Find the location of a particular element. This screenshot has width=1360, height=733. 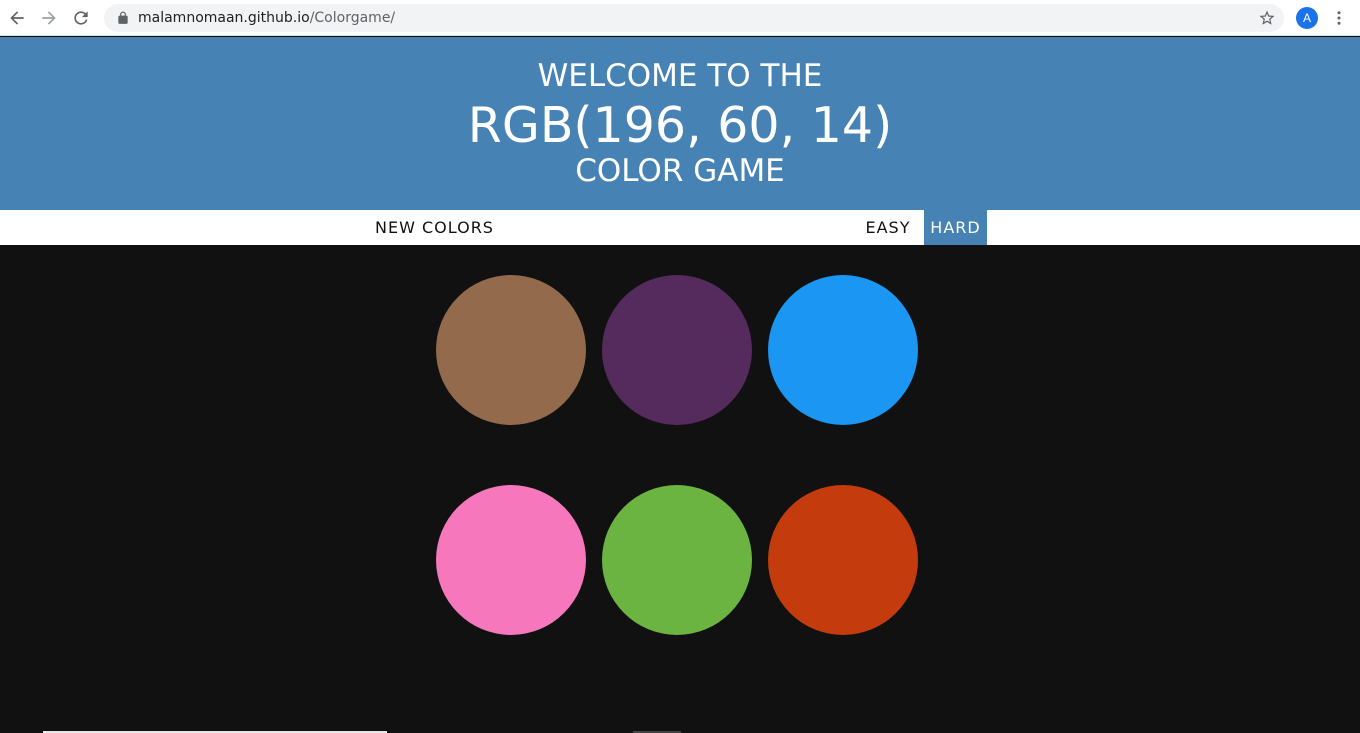

url-host: malamnomaan.github.io is located at coordinates (224, 18).